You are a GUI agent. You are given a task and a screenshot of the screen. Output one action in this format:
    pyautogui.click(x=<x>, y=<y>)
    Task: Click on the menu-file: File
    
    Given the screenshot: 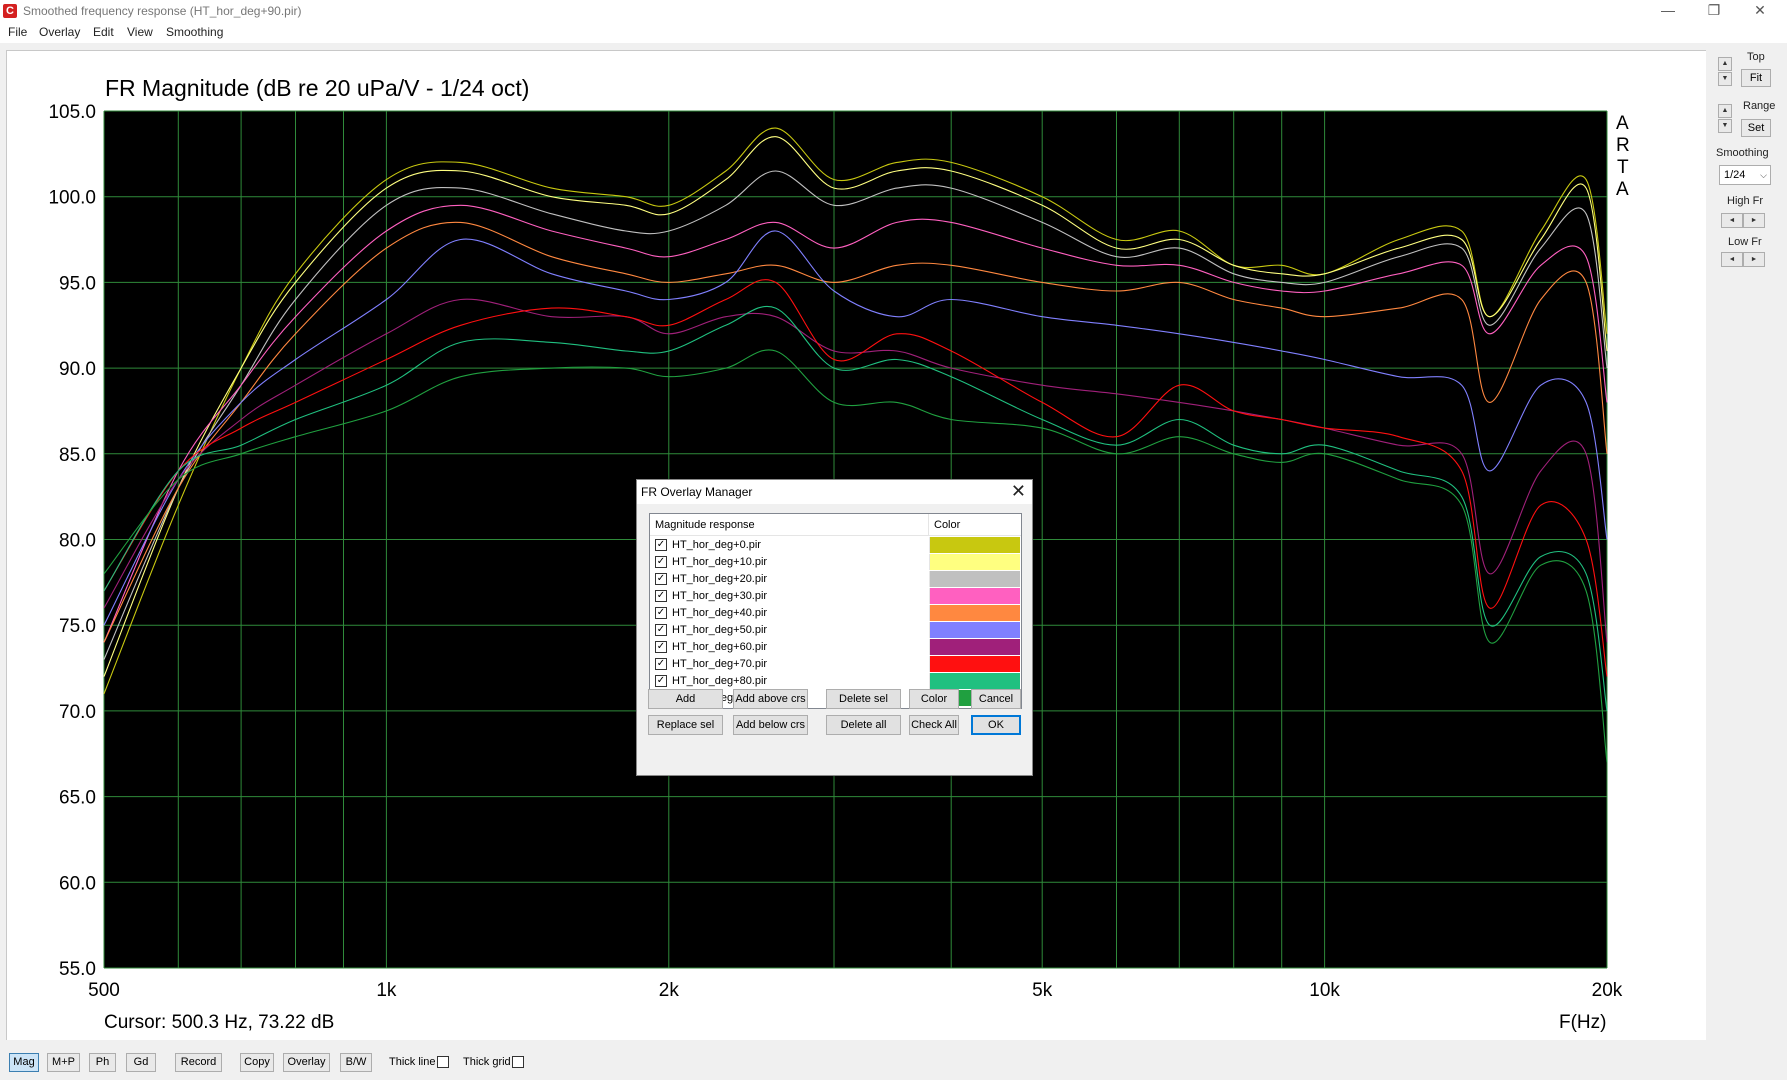 What is the action you would take?
    pyautogui.click(x=17, y=32)
    